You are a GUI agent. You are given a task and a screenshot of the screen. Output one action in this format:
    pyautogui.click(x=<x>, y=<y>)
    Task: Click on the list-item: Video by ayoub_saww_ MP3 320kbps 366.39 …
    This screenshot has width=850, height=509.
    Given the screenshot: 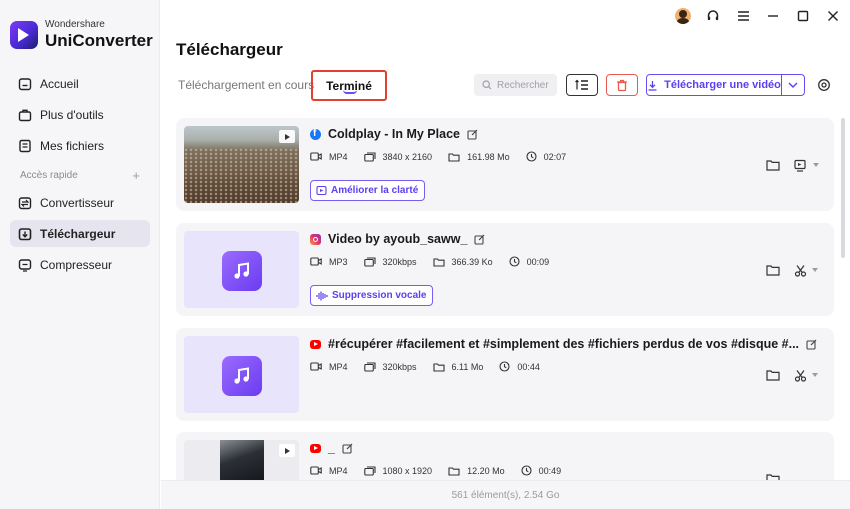 What is the action you would take?
    pyautogui.click(x=505, y=269)
    